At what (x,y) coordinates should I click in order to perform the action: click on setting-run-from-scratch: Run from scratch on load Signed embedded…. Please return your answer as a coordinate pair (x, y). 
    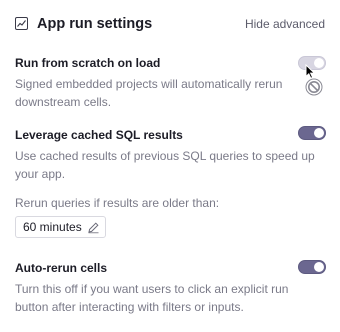
    Looking at the image, I should click on (170, 82).